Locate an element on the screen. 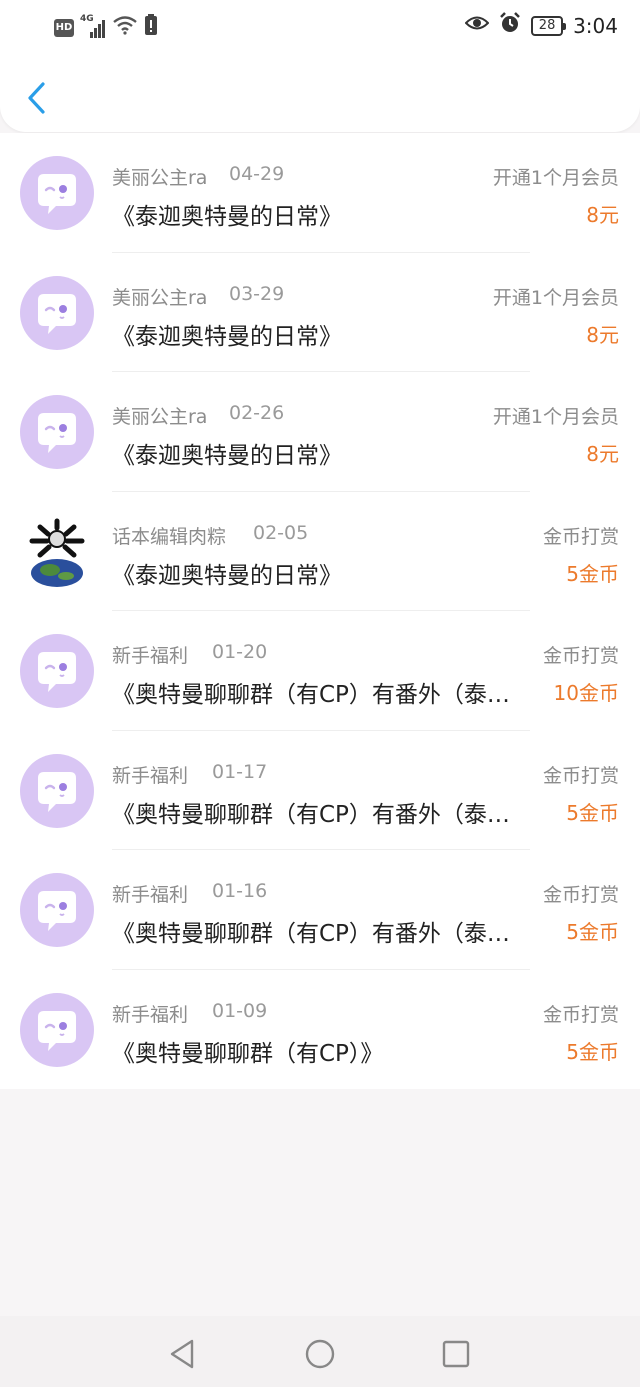  system-nav-bar is located at coordinates (320, 1351).